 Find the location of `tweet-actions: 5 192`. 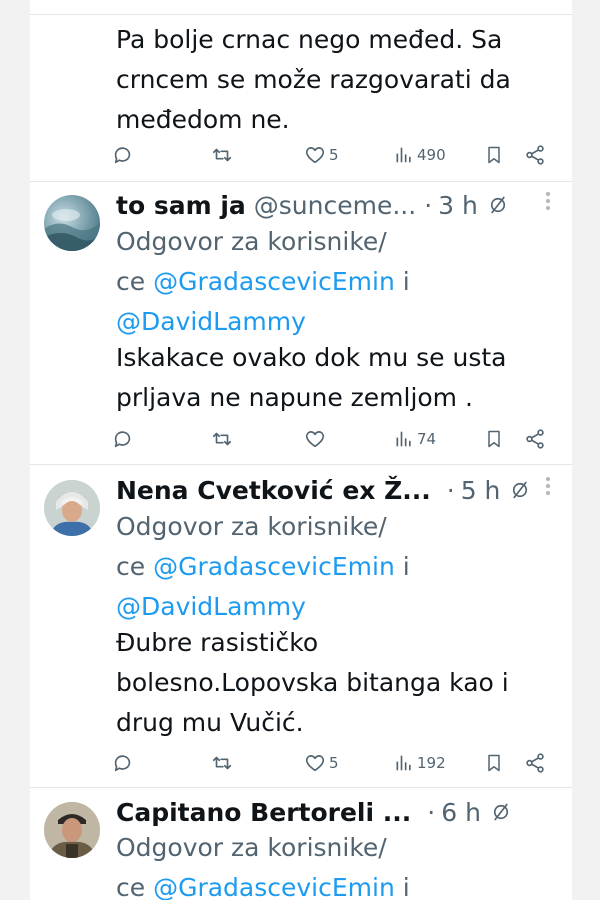

tweet-actions: 5 192 is located at coordinates (332, 763).